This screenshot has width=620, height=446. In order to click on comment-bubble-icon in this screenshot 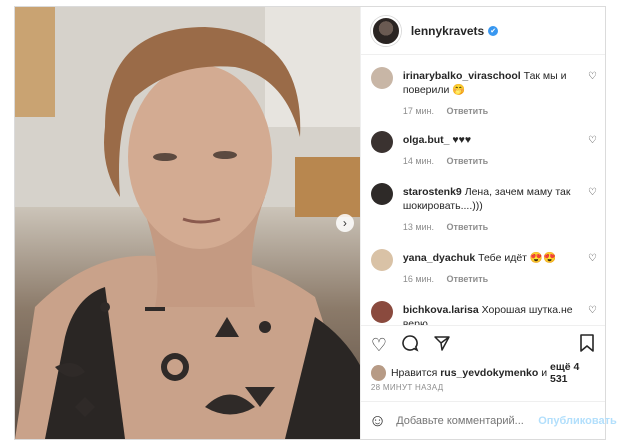, I will do `click(410, 344)`.